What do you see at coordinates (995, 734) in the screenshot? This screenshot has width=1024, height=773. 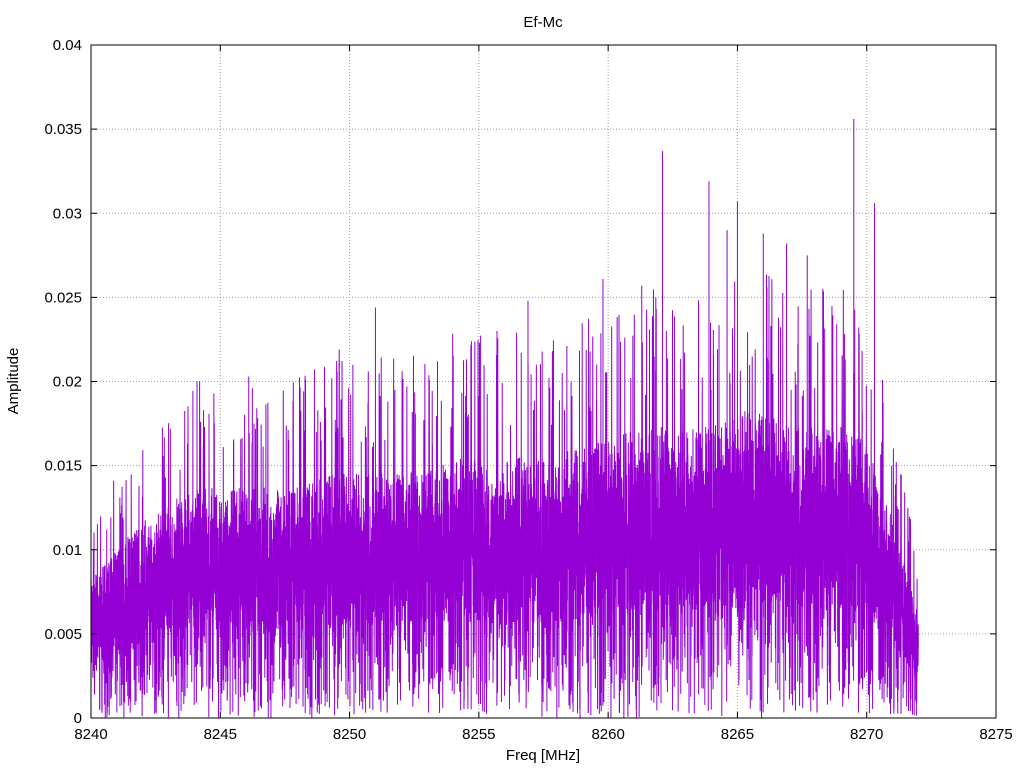 I see `x-tick-label: 8275` at bounding box center [995, 734].